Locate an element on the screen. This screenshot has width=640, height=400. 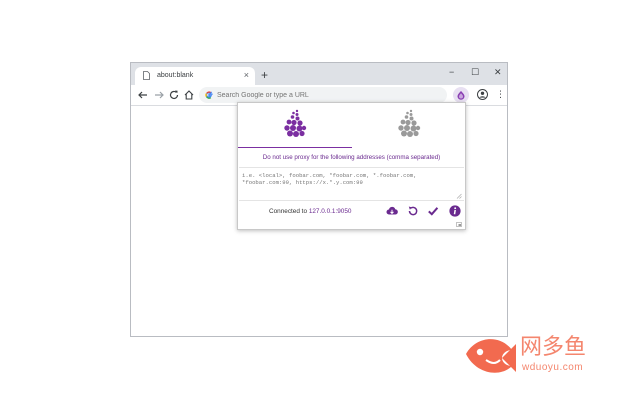
cloud-download-icon is located at coordinates (392, 211).